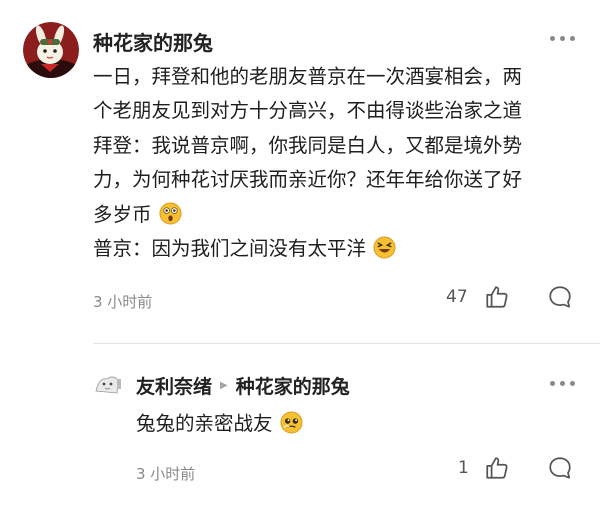 The height and width of the screenshot is (523, 600). I want to click on reply-thumbs-up-icon, so click(497, 468).